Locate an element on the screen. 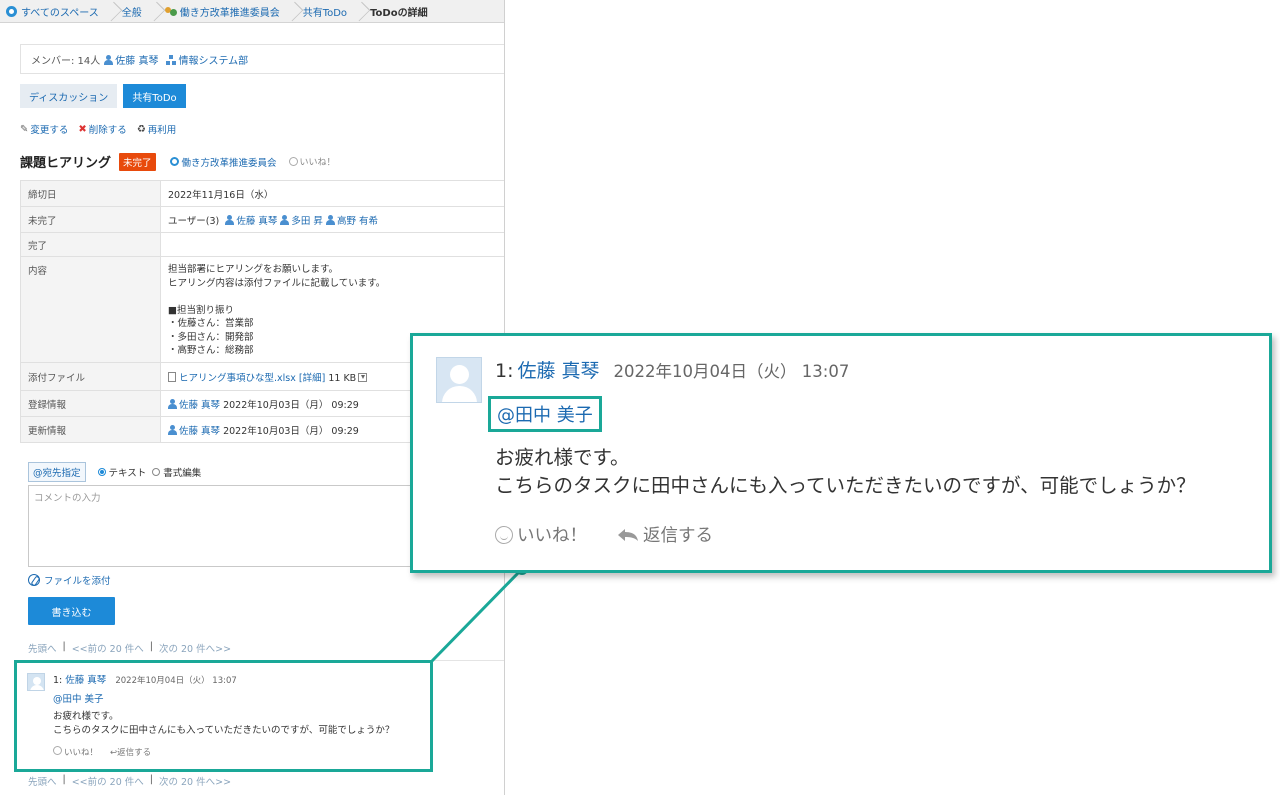  delete-link: ✖ 削除する is located at coordinates (102, 129).